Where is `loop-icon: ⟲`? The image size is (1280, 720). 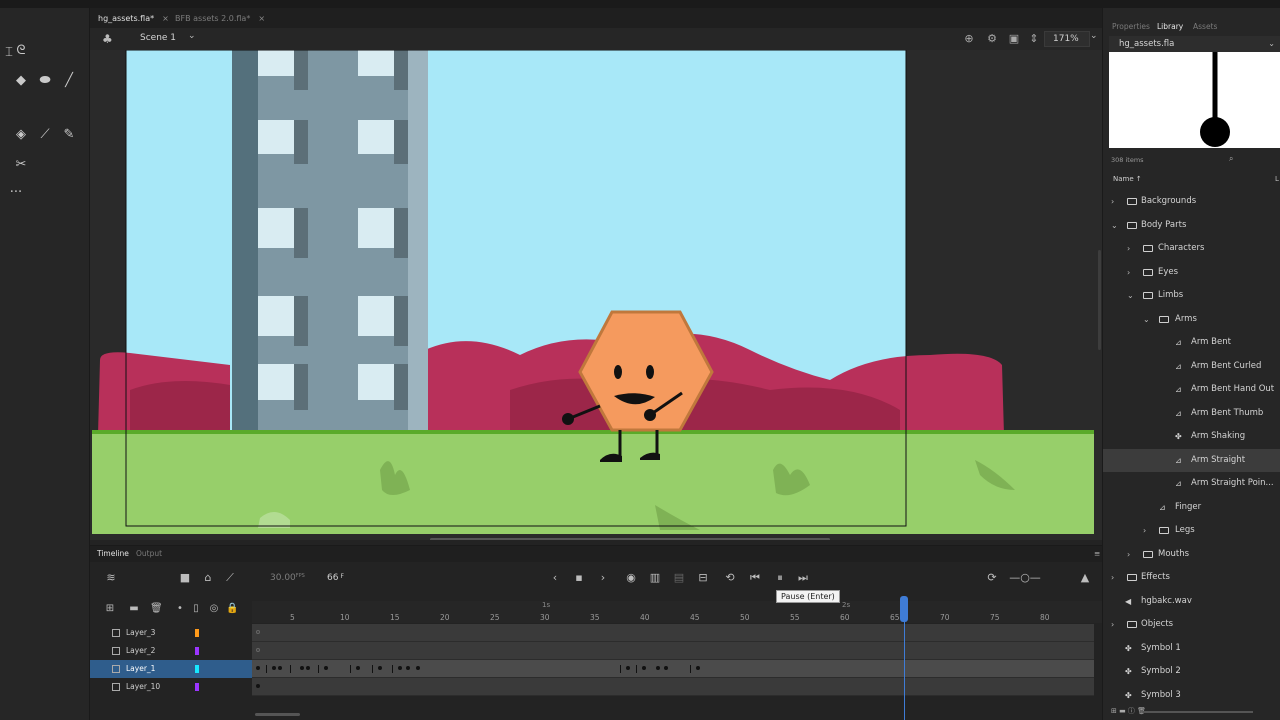 loop-icon: ⟲ is located at coordinates (730, 578).